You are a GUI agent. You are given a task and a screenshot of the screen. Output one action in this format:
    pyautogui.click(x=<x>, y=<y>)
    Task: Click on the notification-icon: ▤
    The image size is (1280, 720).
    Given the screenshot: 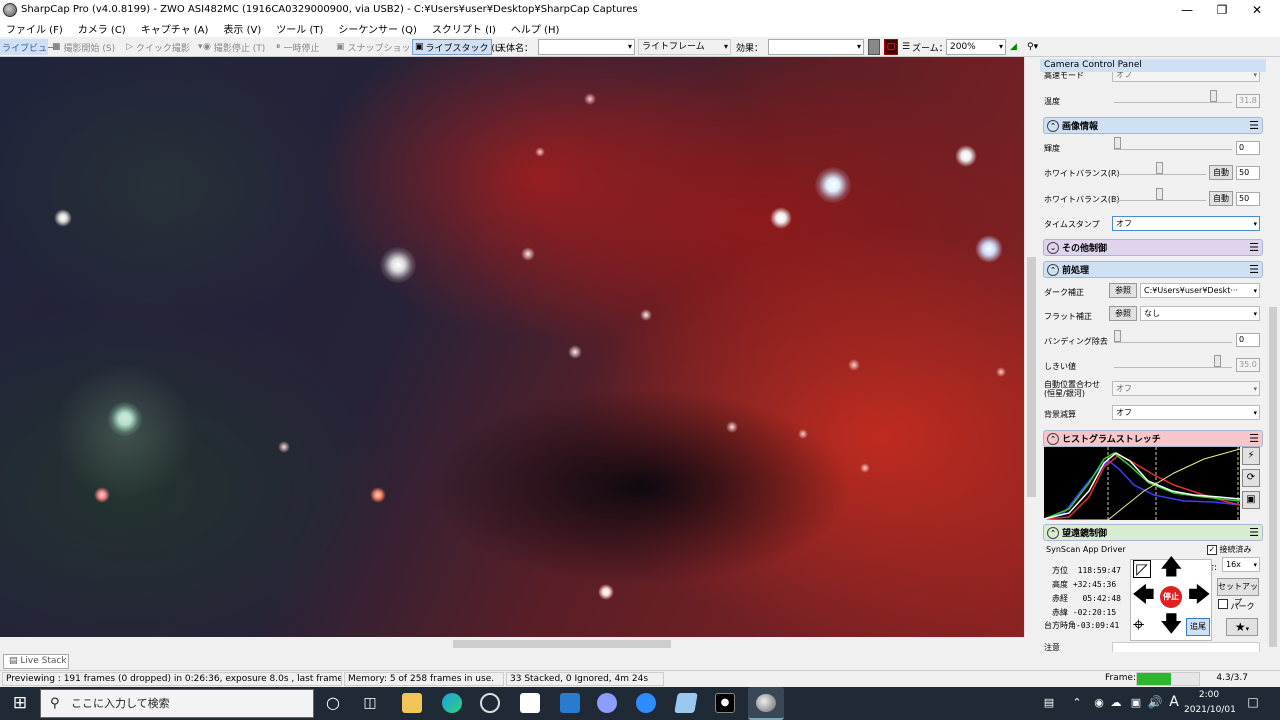 What is the action you would take?
    pyautogui.click(x=1049, y=702)
    